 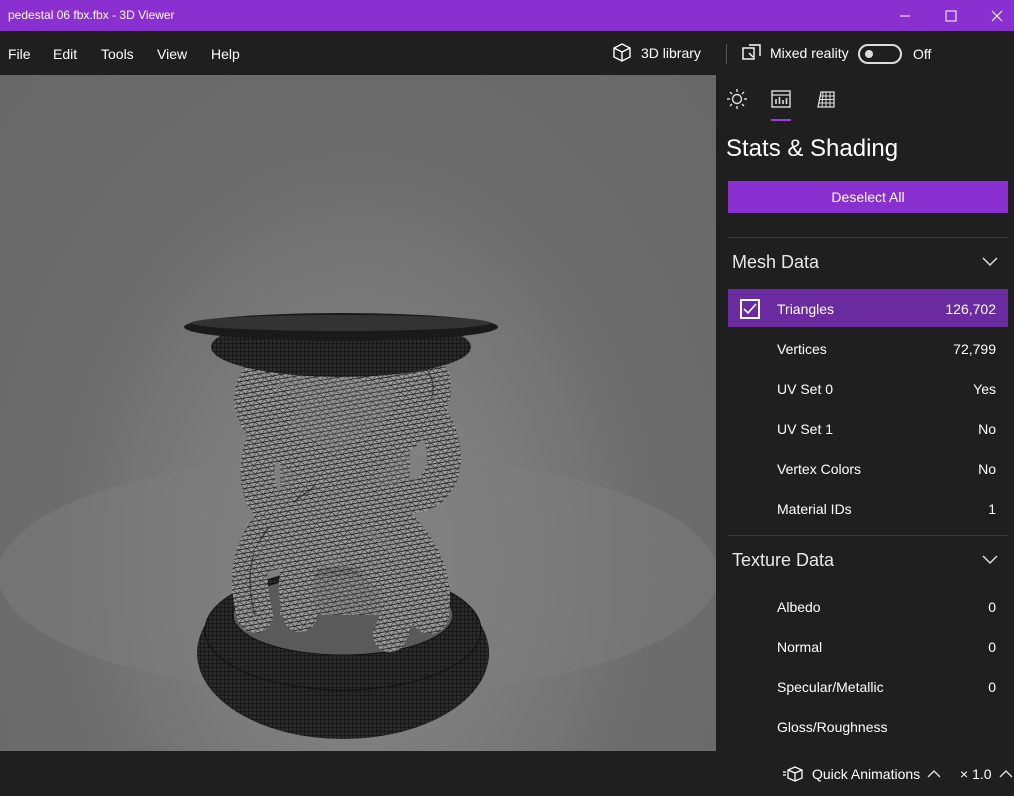 I want to click on toggle-knob, so click(x=869, y=54).